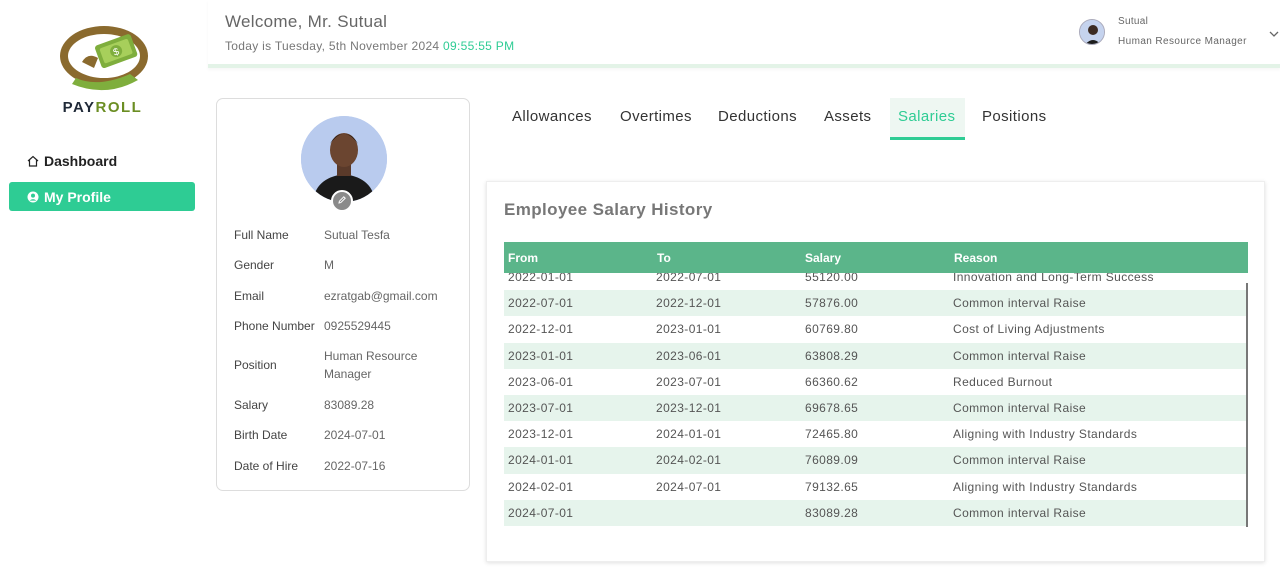 This screenshot has width=1280, height=584. What do you see at coordinates (823, 258) in the screenshot?
I see `column-header-salary: Salary` at bounding box center [823, 258].